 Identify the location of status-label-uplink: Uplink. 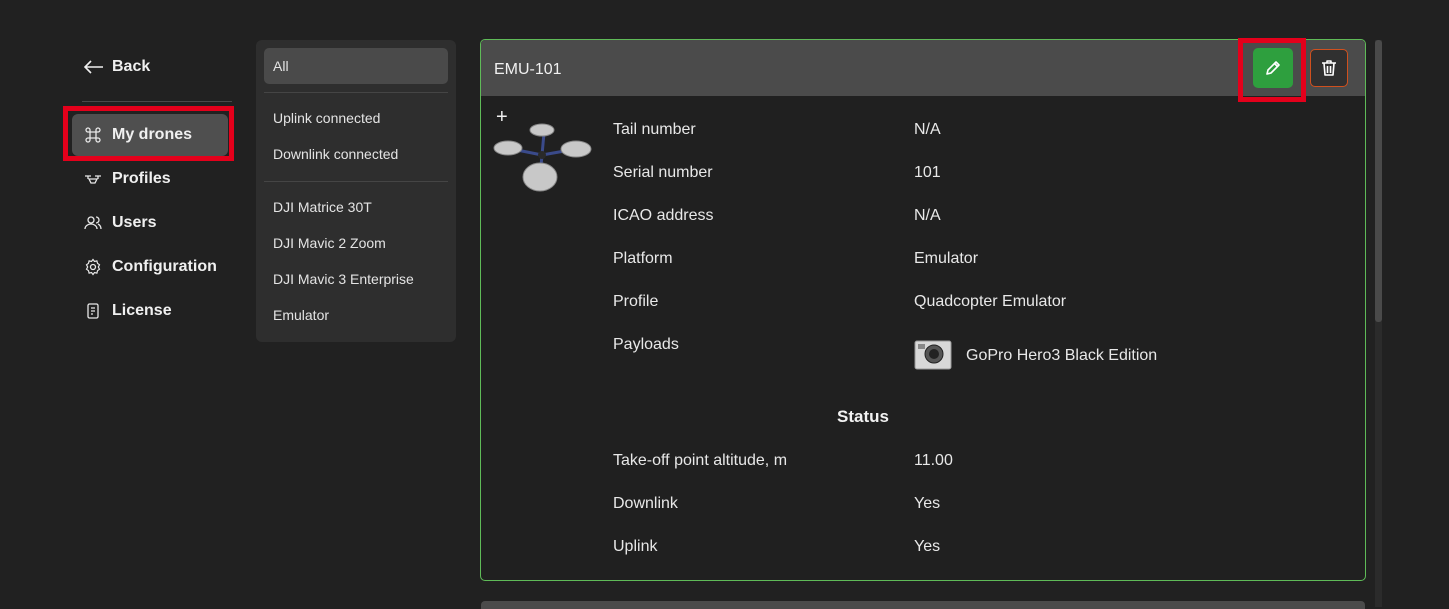
(635, 546).